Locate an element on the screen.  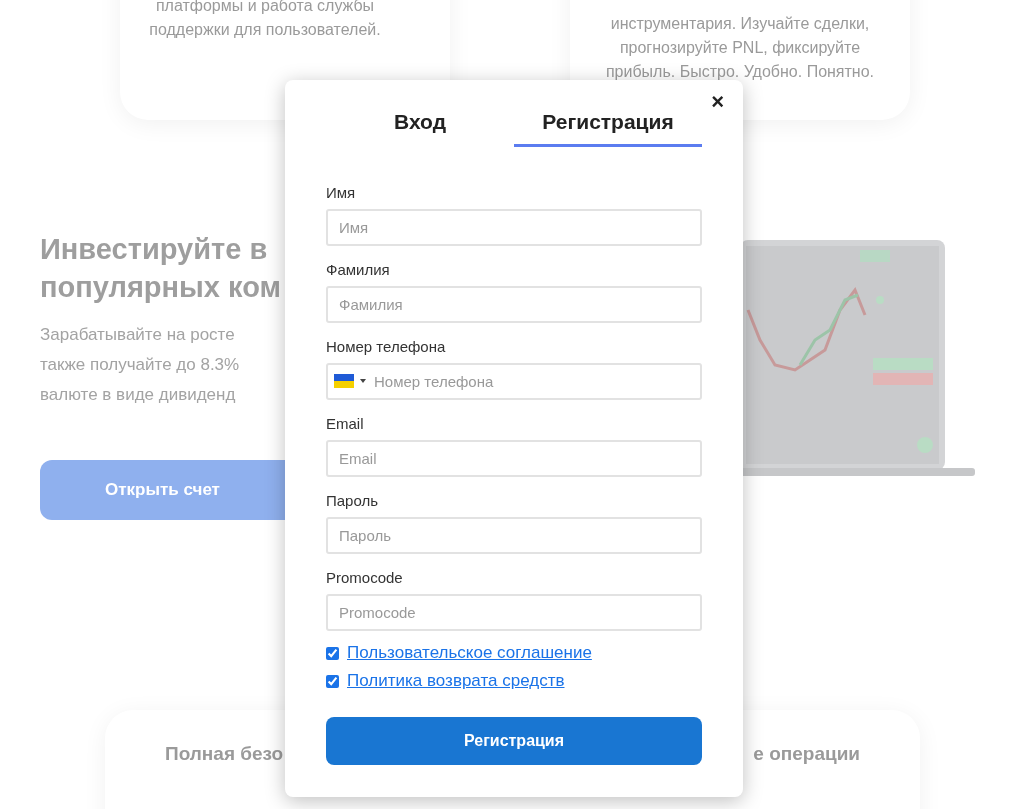
field-label: Пароль is located at coordinates (352, 501).